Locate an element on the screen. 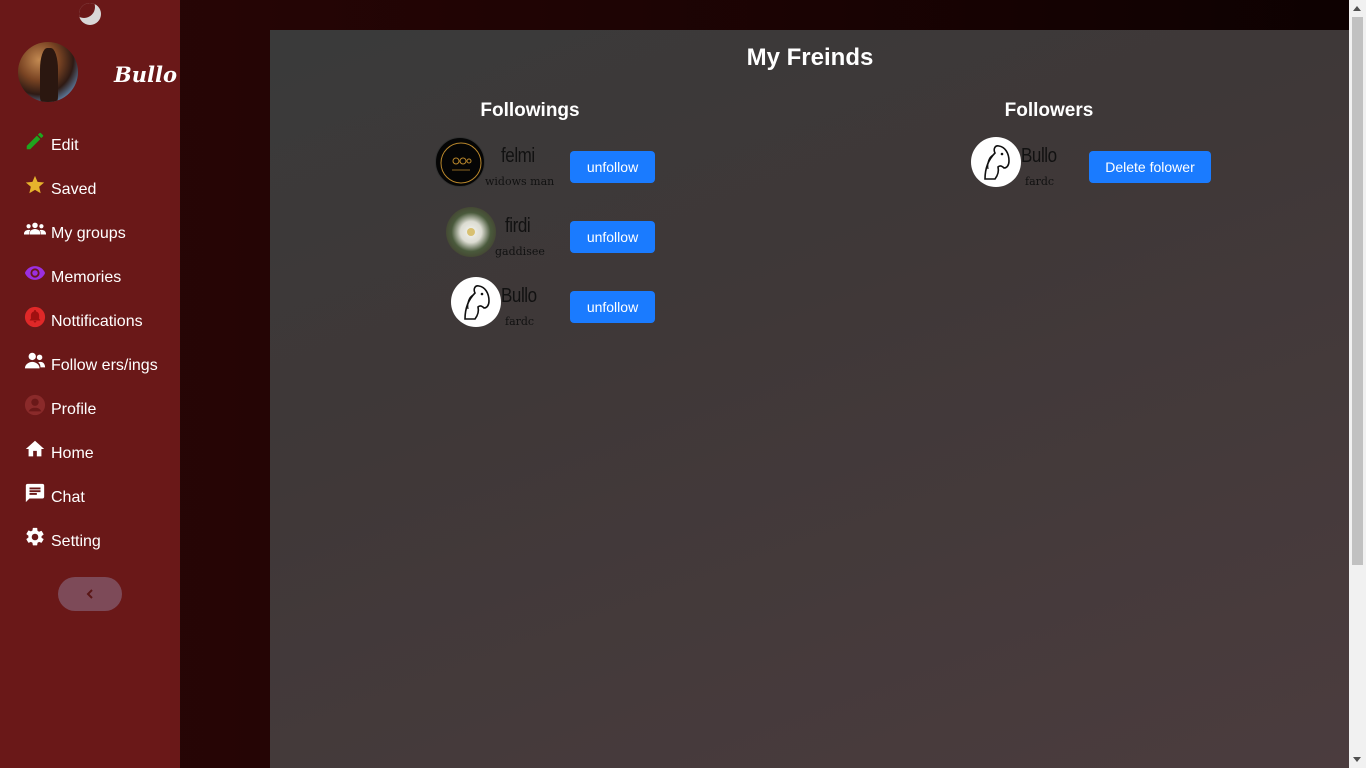 The height and width of the screenshot is (768, 1366). sidebar-item-label: Home is located at coordinates (72, 453).